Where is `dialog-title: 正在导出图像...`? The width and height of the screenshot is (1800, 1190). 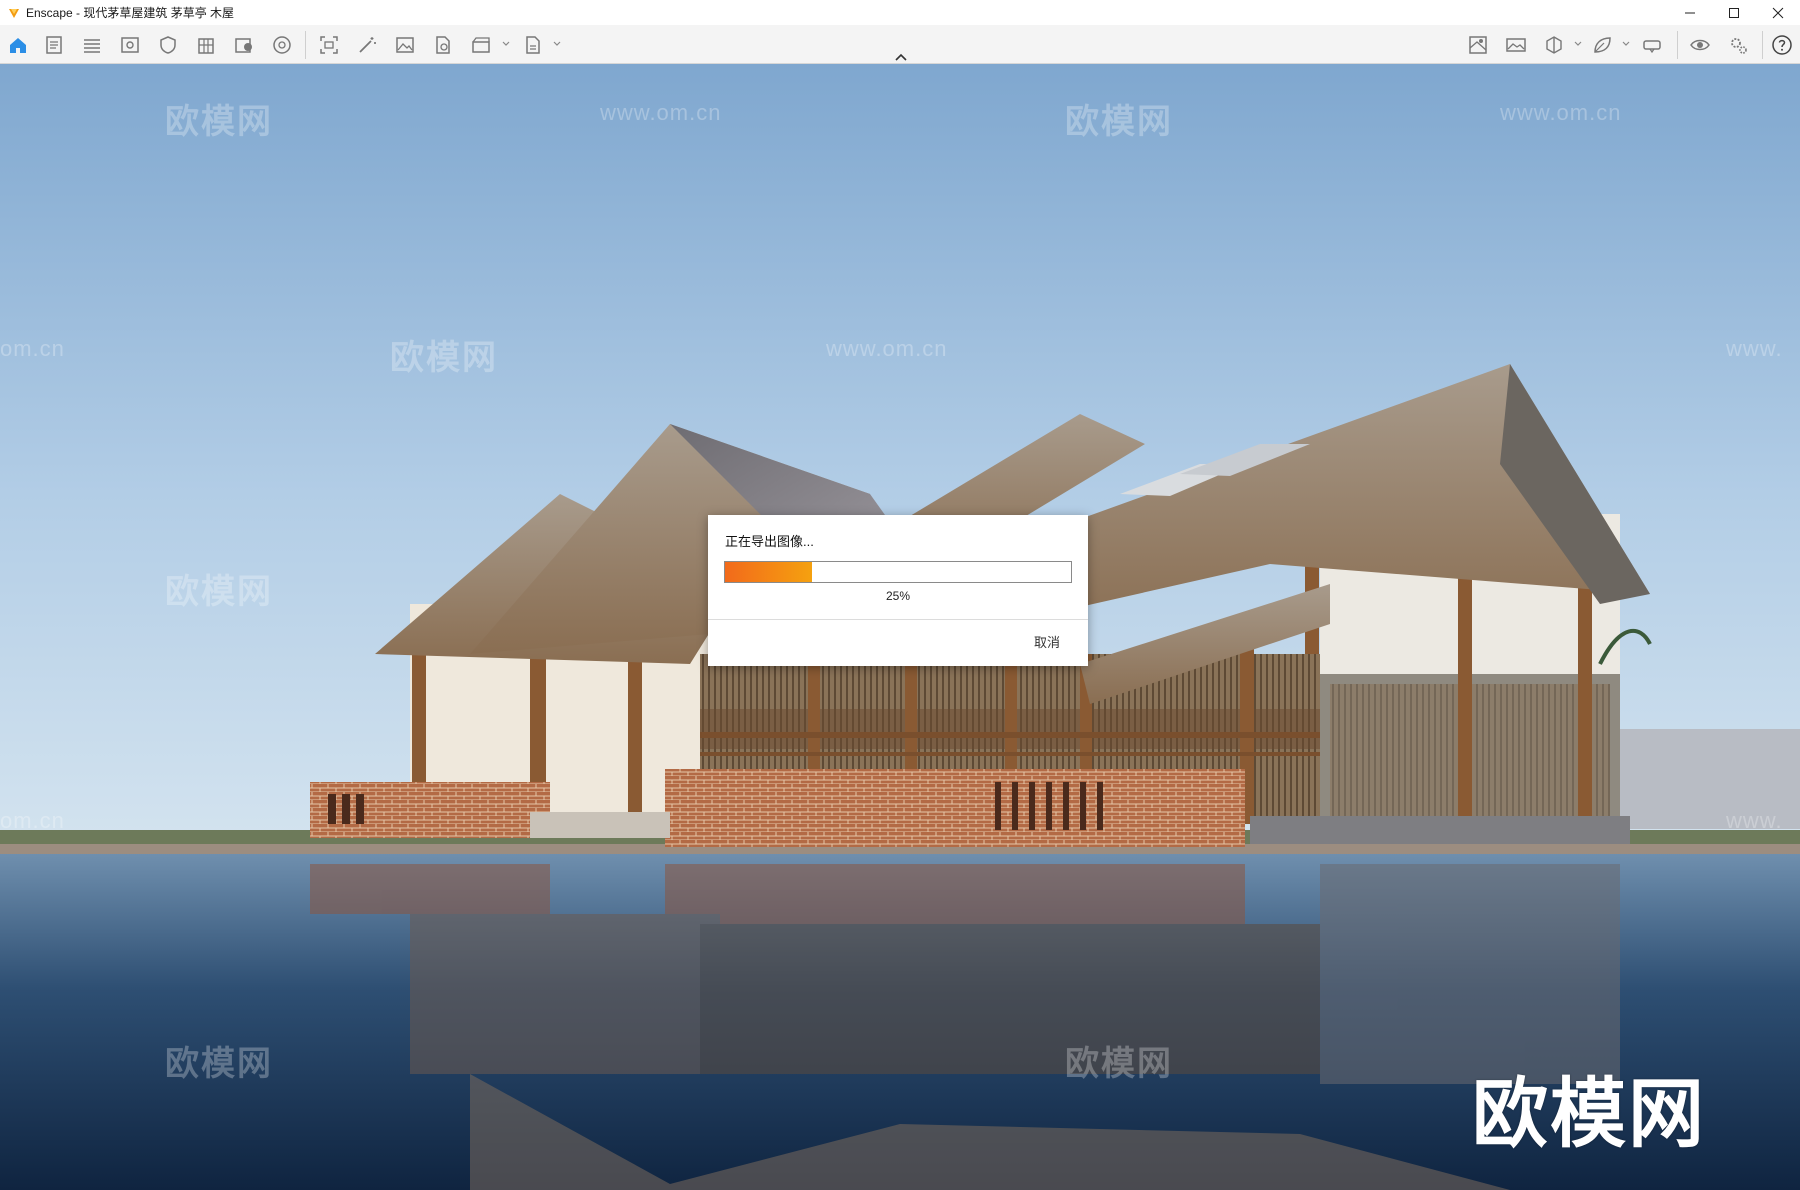 dialog-title: 正在导出图像... is located at coordinates (769, 541).